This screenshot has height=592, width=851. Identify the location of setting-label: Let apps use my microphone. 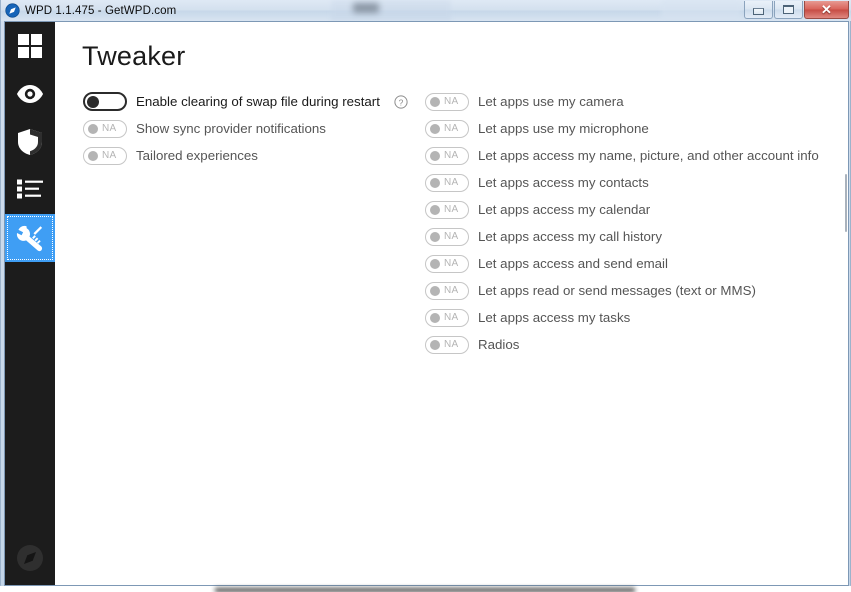
(563, 128).